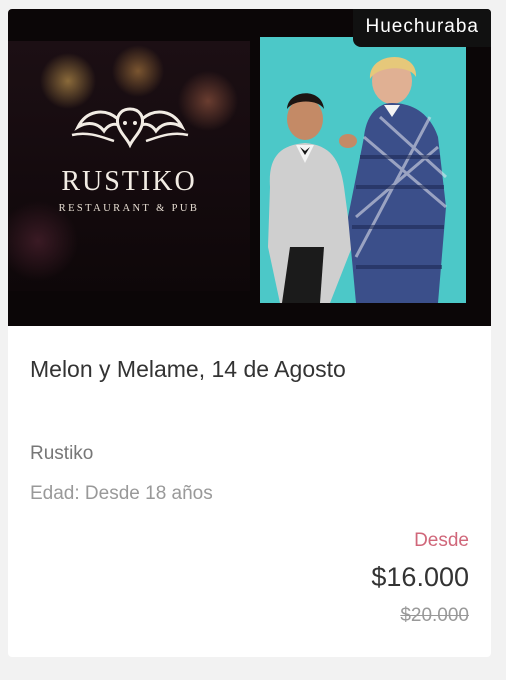 This screenshot has width=506, height=680. What do you see at coordinates (441, 540) in the screenshot?
I see `price-prefix: Desde` at bounding box center [441, 540].